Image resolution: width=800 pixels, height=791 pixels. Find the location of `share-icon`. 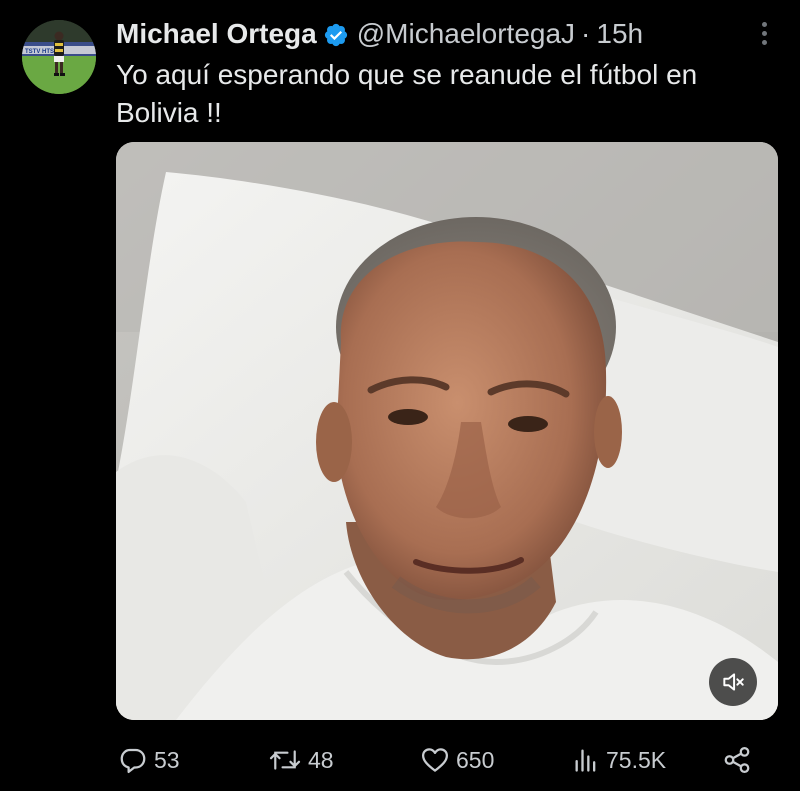

share-icon is located at coordinates (737, 760).